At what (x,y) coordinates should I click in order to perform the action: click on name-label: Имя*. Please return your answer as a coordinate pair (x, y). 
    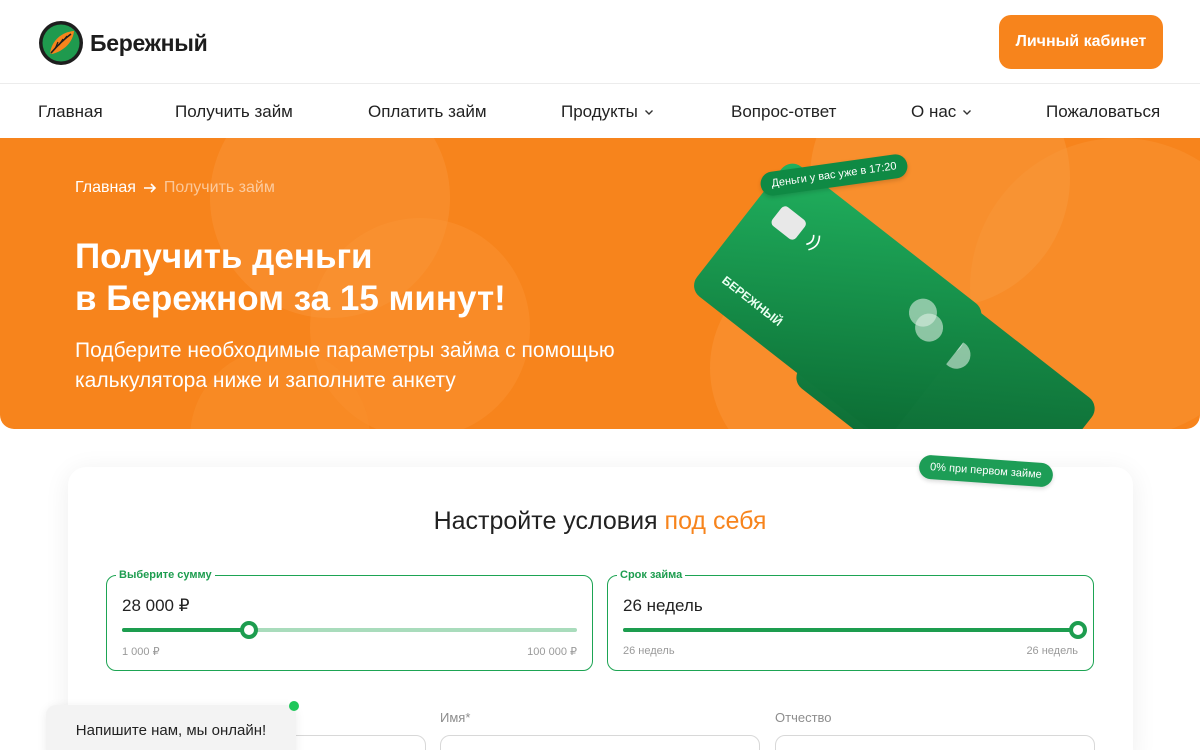
    Looking at the image, I should click on (455, 717).